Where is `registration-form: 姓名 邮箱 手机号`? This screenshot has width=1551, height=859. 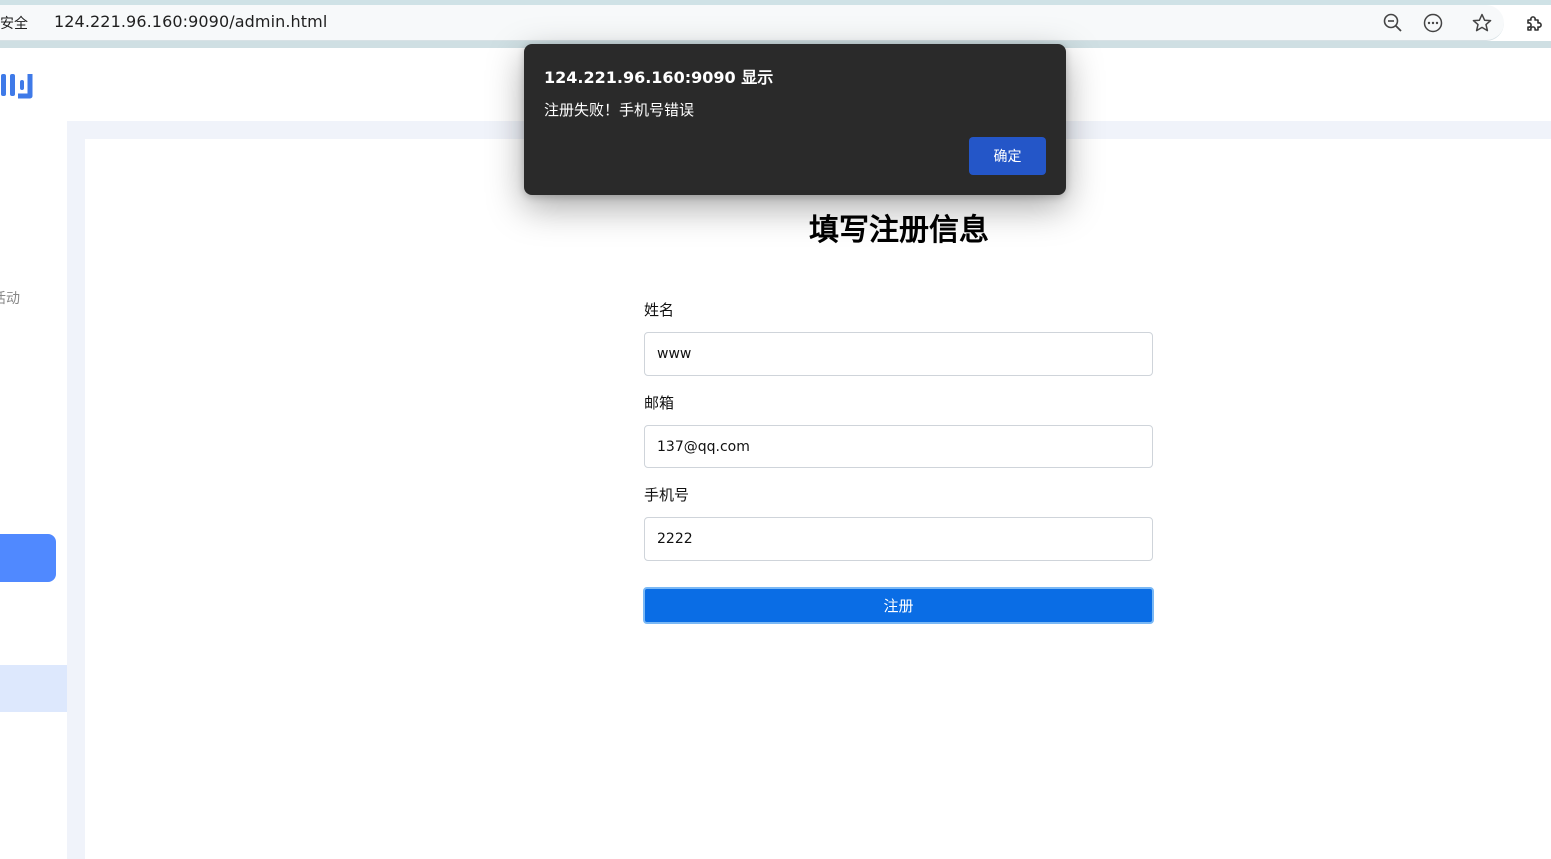
registration-form: 姓名 邮箱 手机号 is located at coordinates (898, 440).